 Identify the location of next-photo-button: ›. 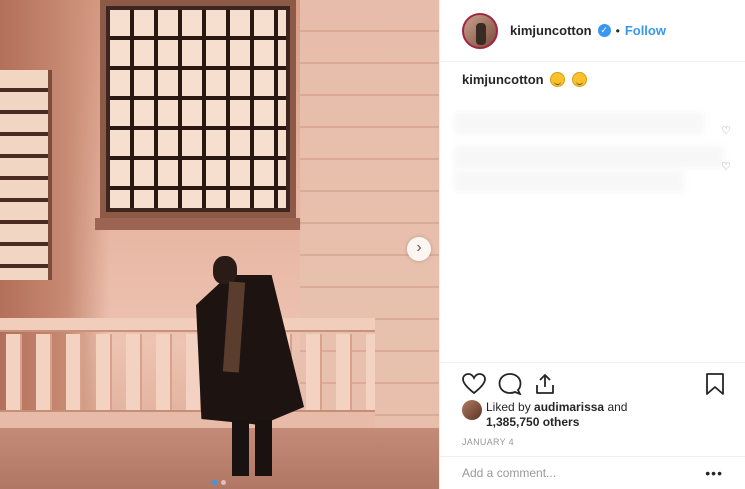
(419, 249).